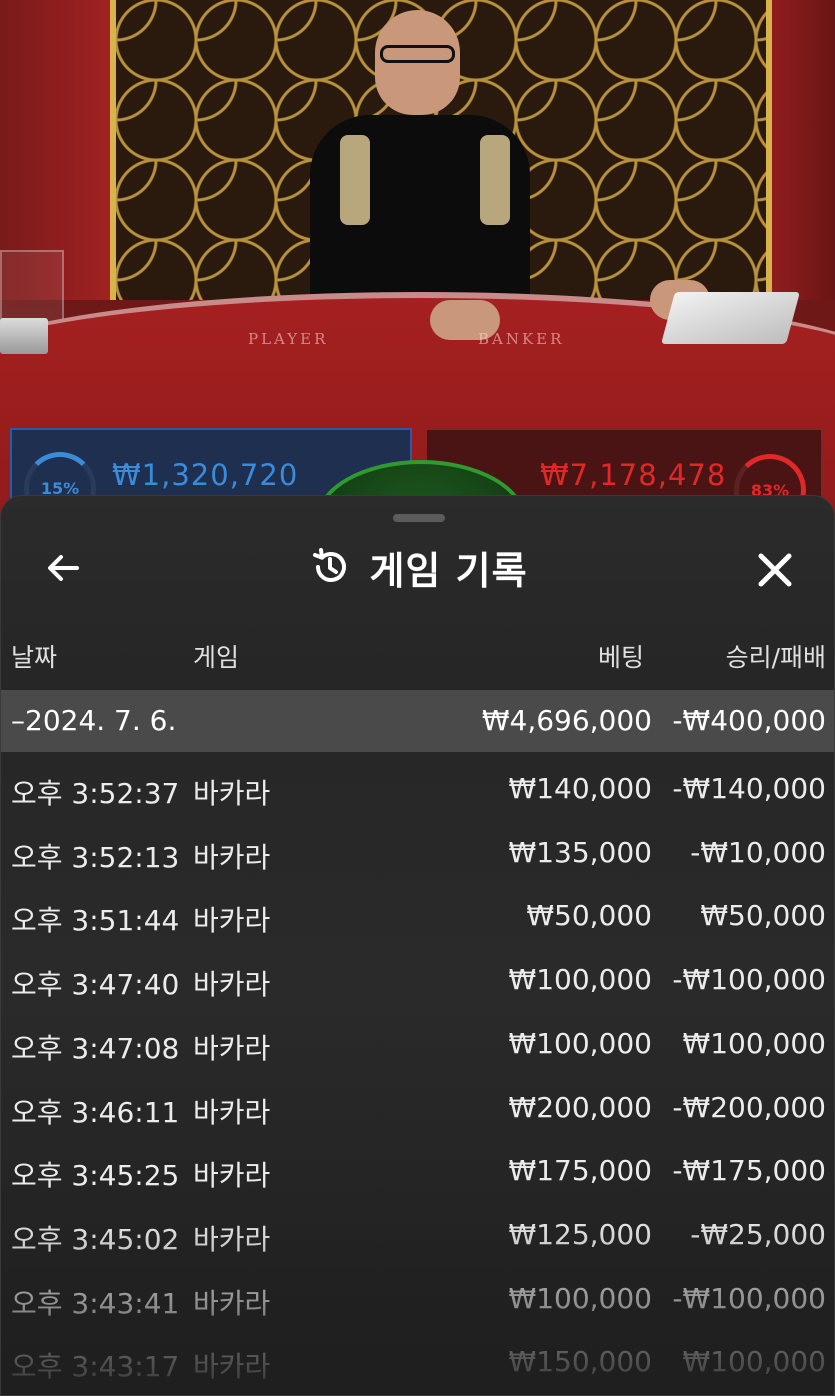 The image size is (835, 1396). I want to click on table-header: 날짜 게임 베팅 승리/패배, so click(417, 656).